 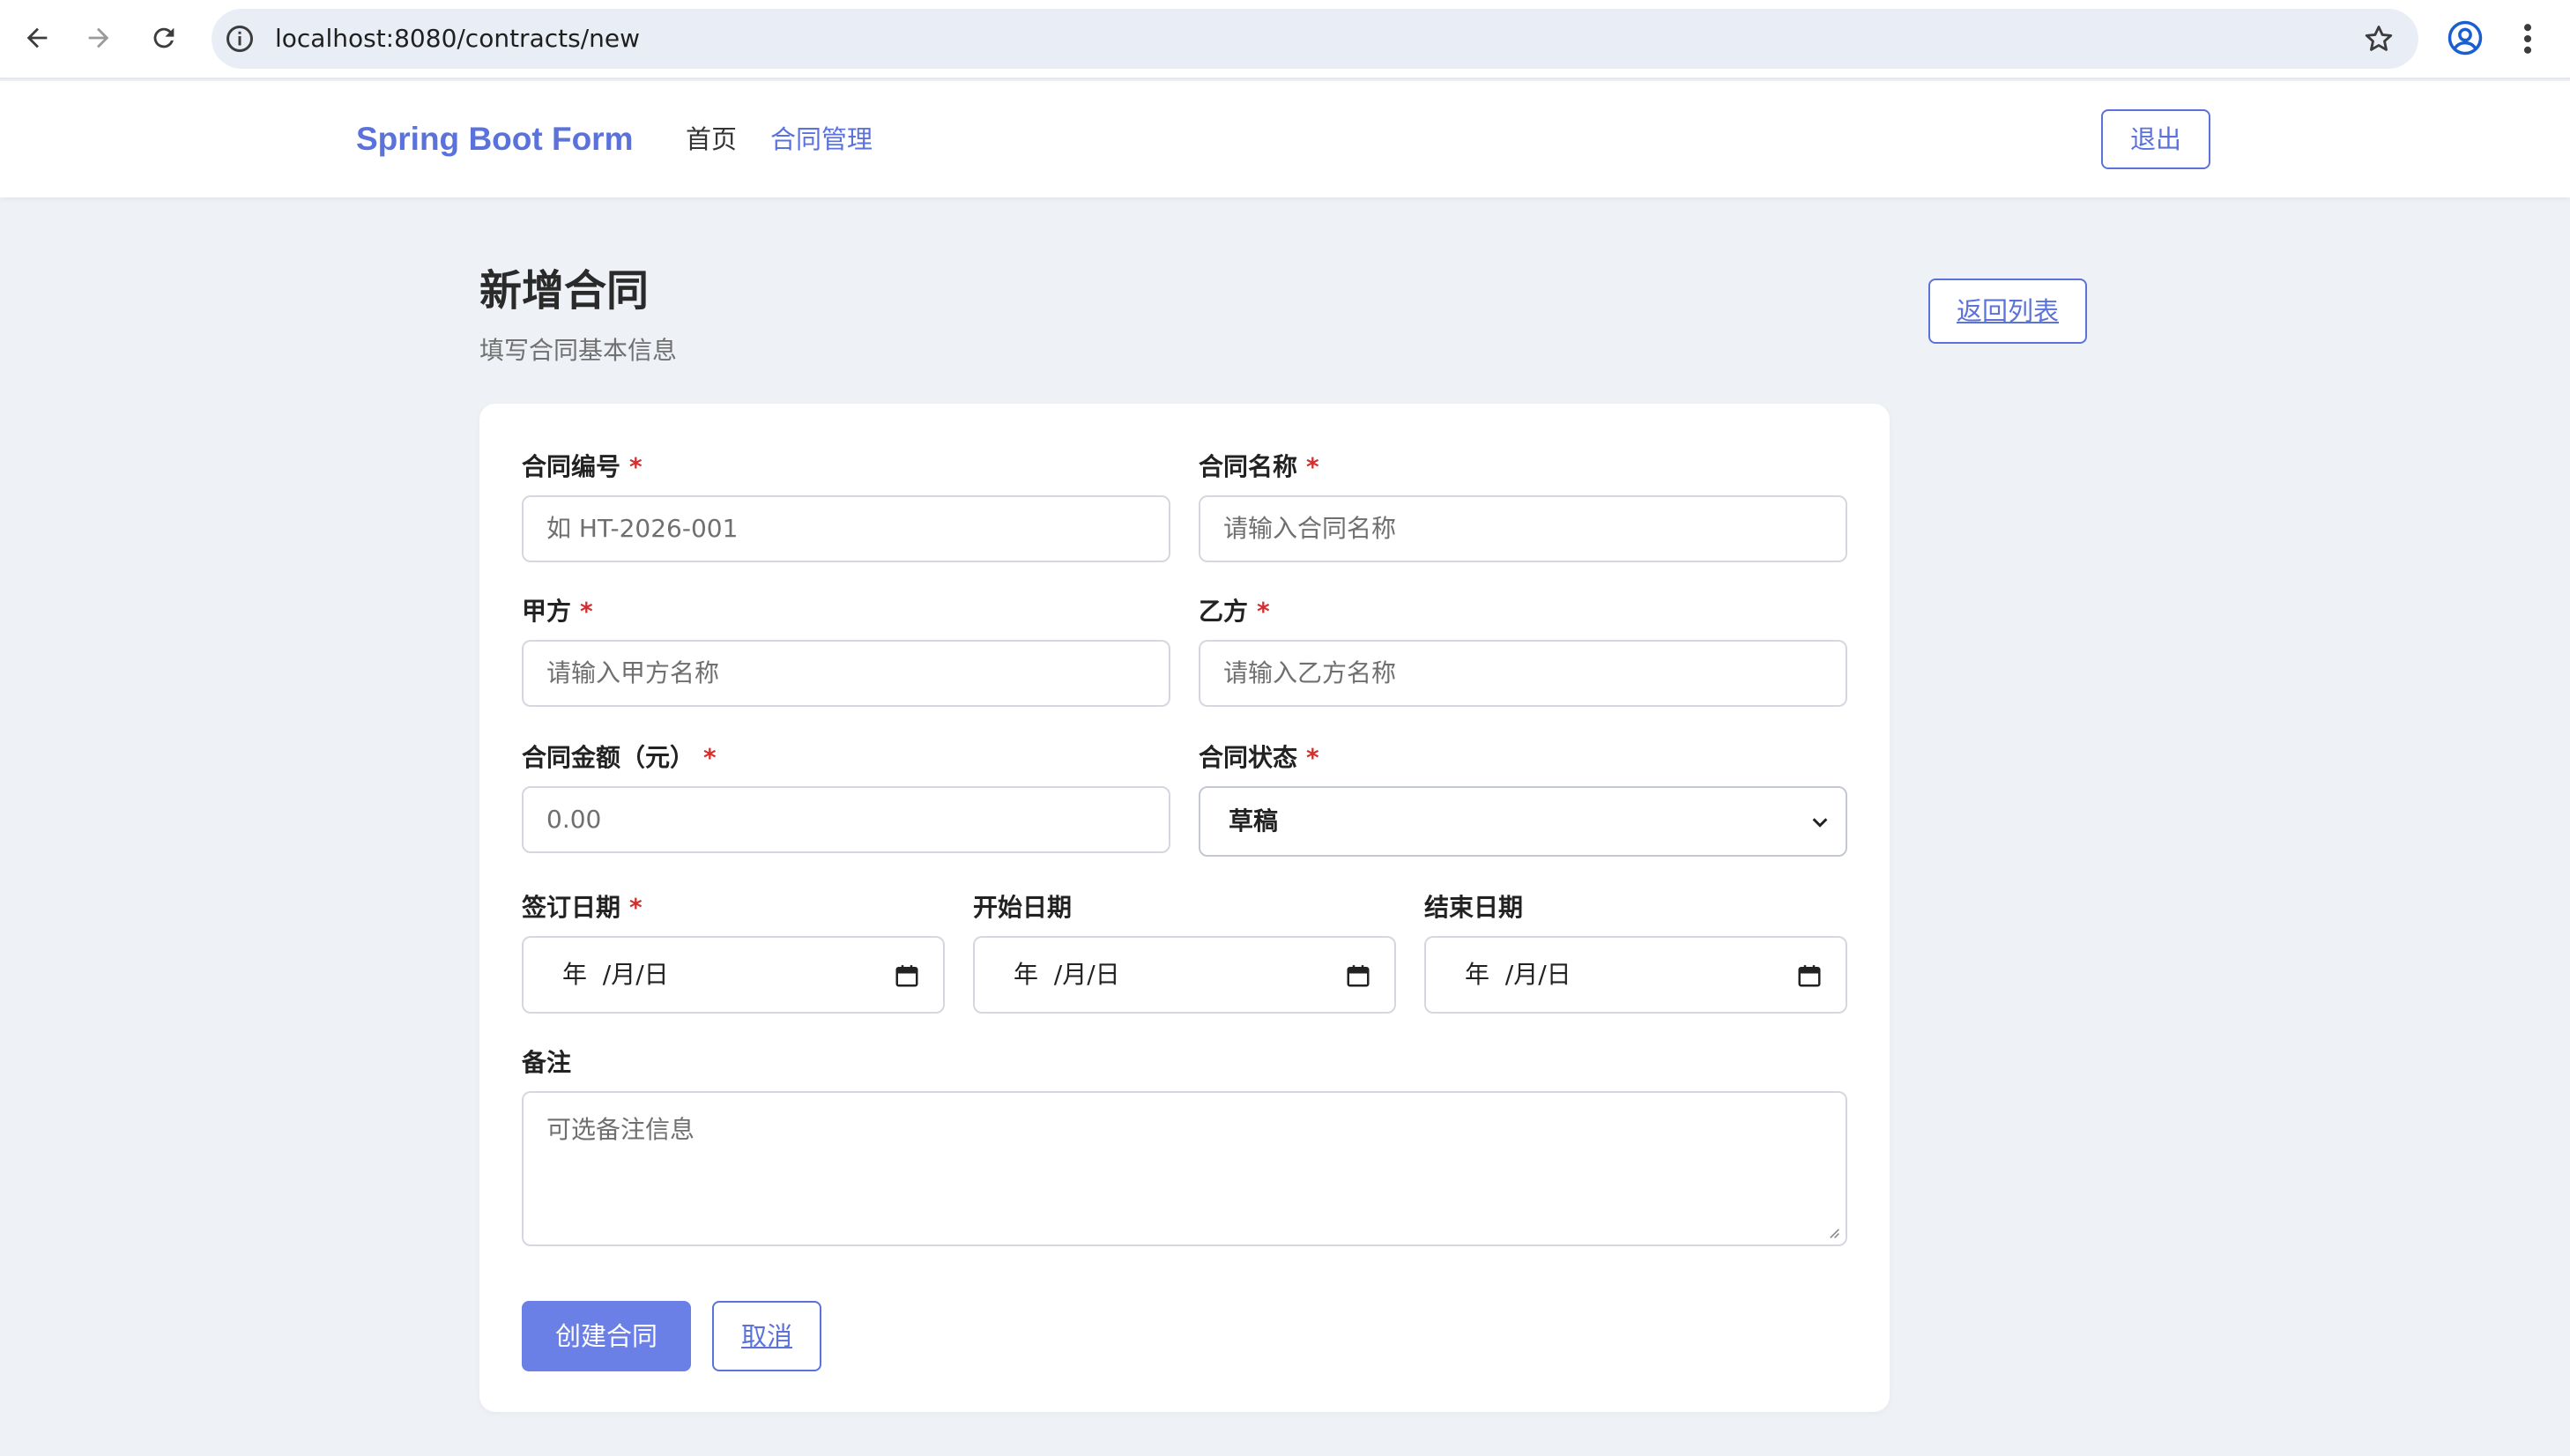 What do you see at coordinates (1254, 821) in the screenshot?
I see `status-selected-value: 草稿` at bounding box center [1254, 821].